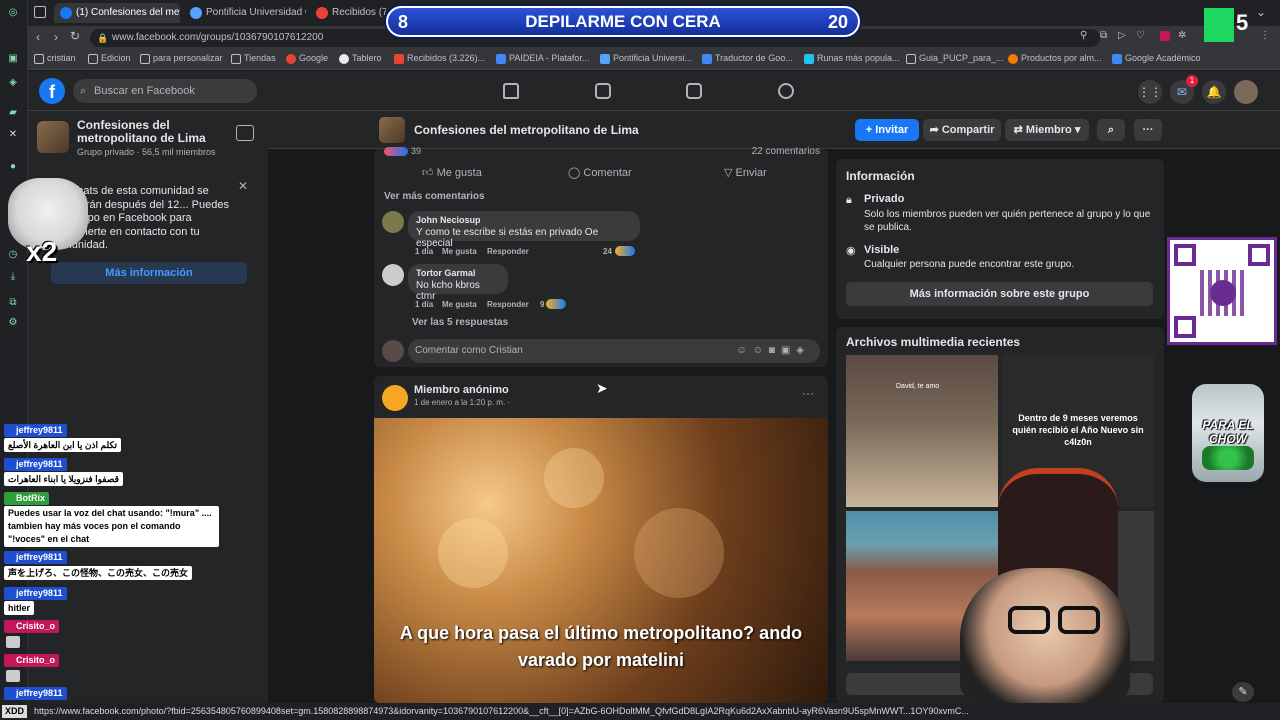 This screenshot has width=1280, height=720. I want to click on browser-logo-icon: ◎, so click(13, 13).